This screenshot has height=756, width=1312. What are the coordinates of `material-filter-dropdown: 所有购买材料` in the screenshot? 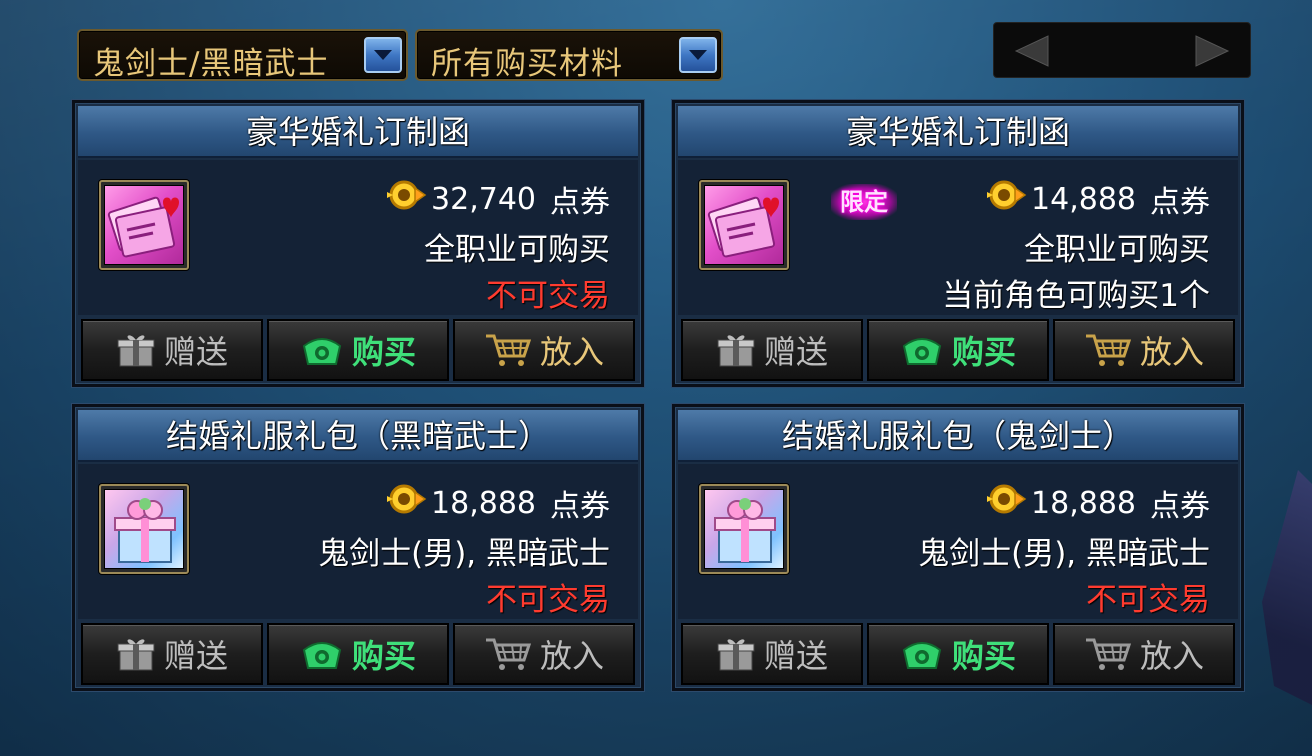 It's located at (569, 55).